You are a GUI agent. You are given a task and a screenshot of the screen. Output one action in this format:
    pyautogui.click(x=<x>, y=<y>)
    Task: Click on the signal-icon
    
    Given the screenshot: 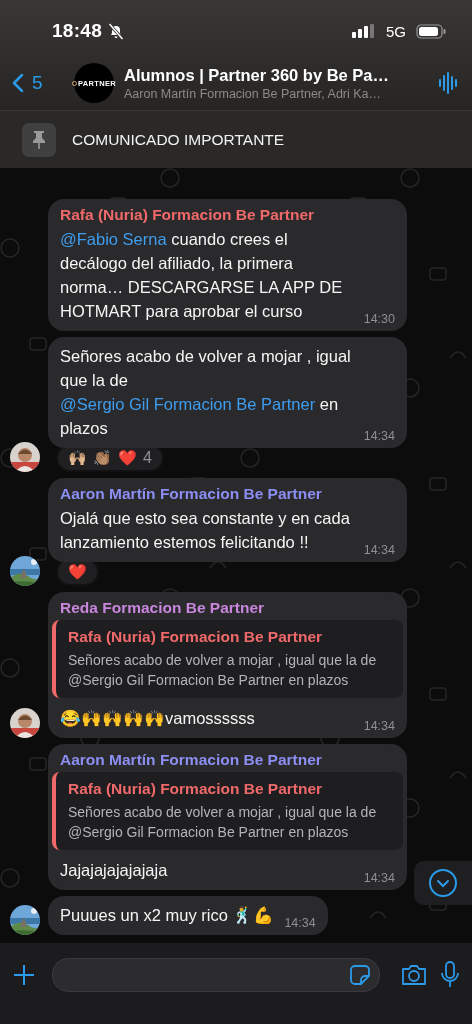 What is the action you would take?
    pyautogui.click(x=364, y=31)
    